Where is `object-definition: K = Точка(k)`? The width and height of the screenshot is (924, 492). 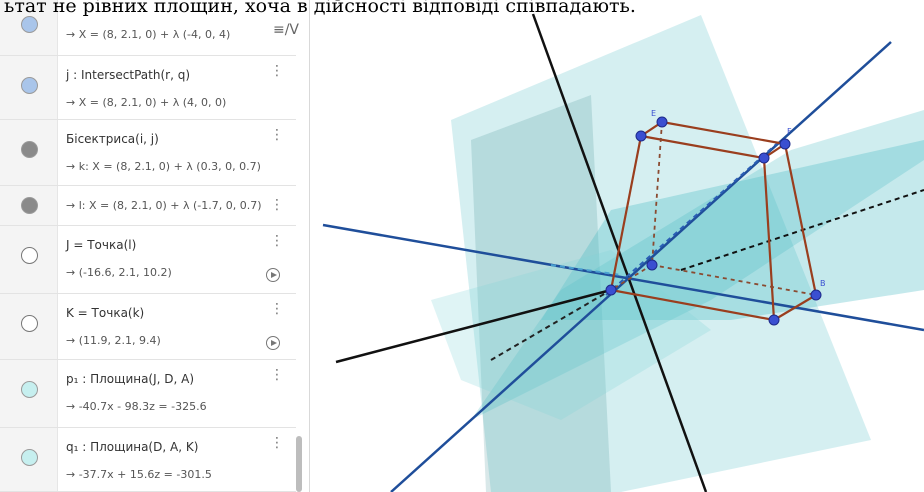 object-definition: K = Точка(k) is located at coordinates (105, 313).